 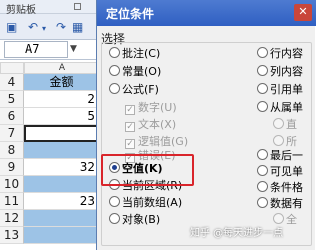 I want to click on row-header: 10, so click(x=12, y=184).